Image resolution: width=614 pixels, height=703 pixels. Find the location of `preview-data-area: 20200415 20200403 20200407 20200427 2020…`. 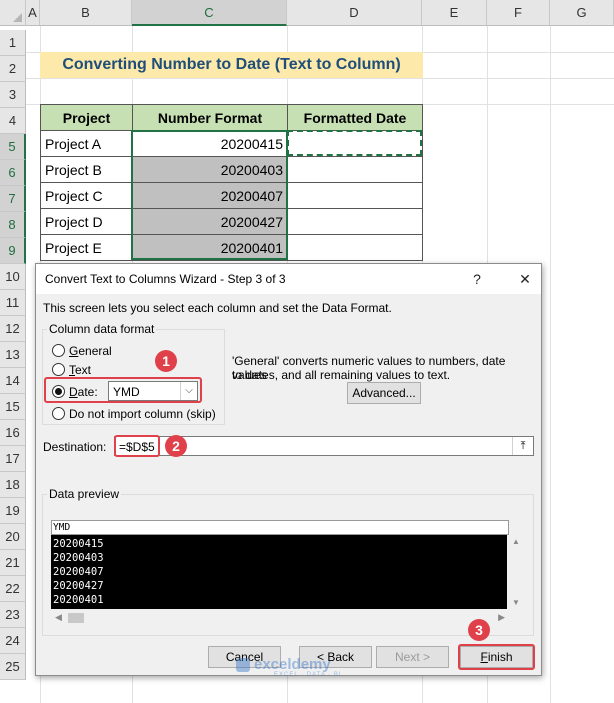

preview-data-area: 20200415 20200403 20200407 20200427 2020… is located at coordinates (279, 572).